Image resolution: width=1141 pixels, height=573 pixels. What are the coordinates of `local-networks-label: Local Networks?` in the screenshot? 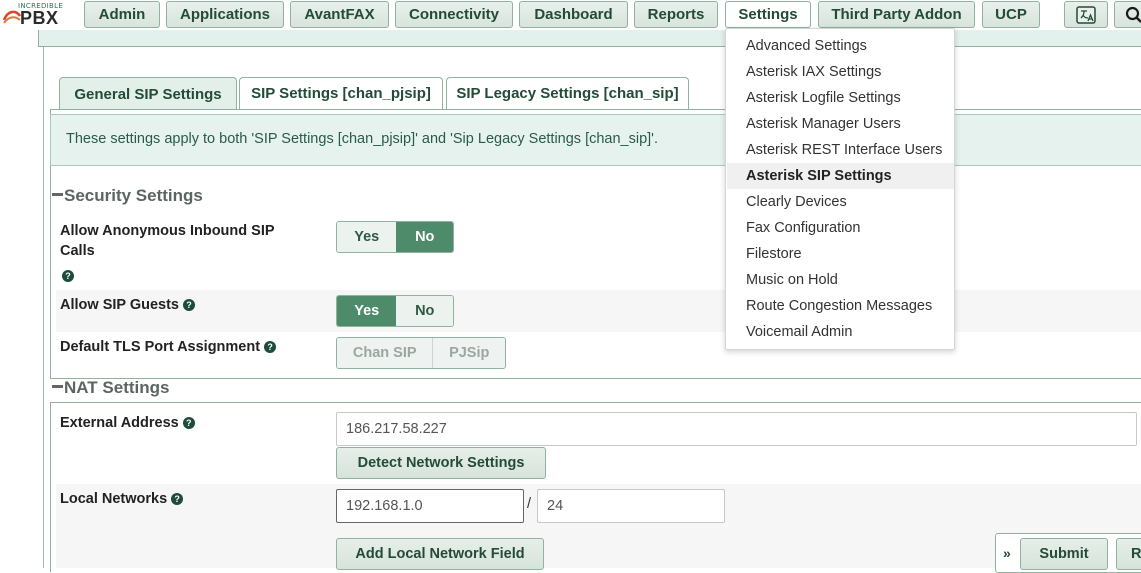 It's located at (121, 499).